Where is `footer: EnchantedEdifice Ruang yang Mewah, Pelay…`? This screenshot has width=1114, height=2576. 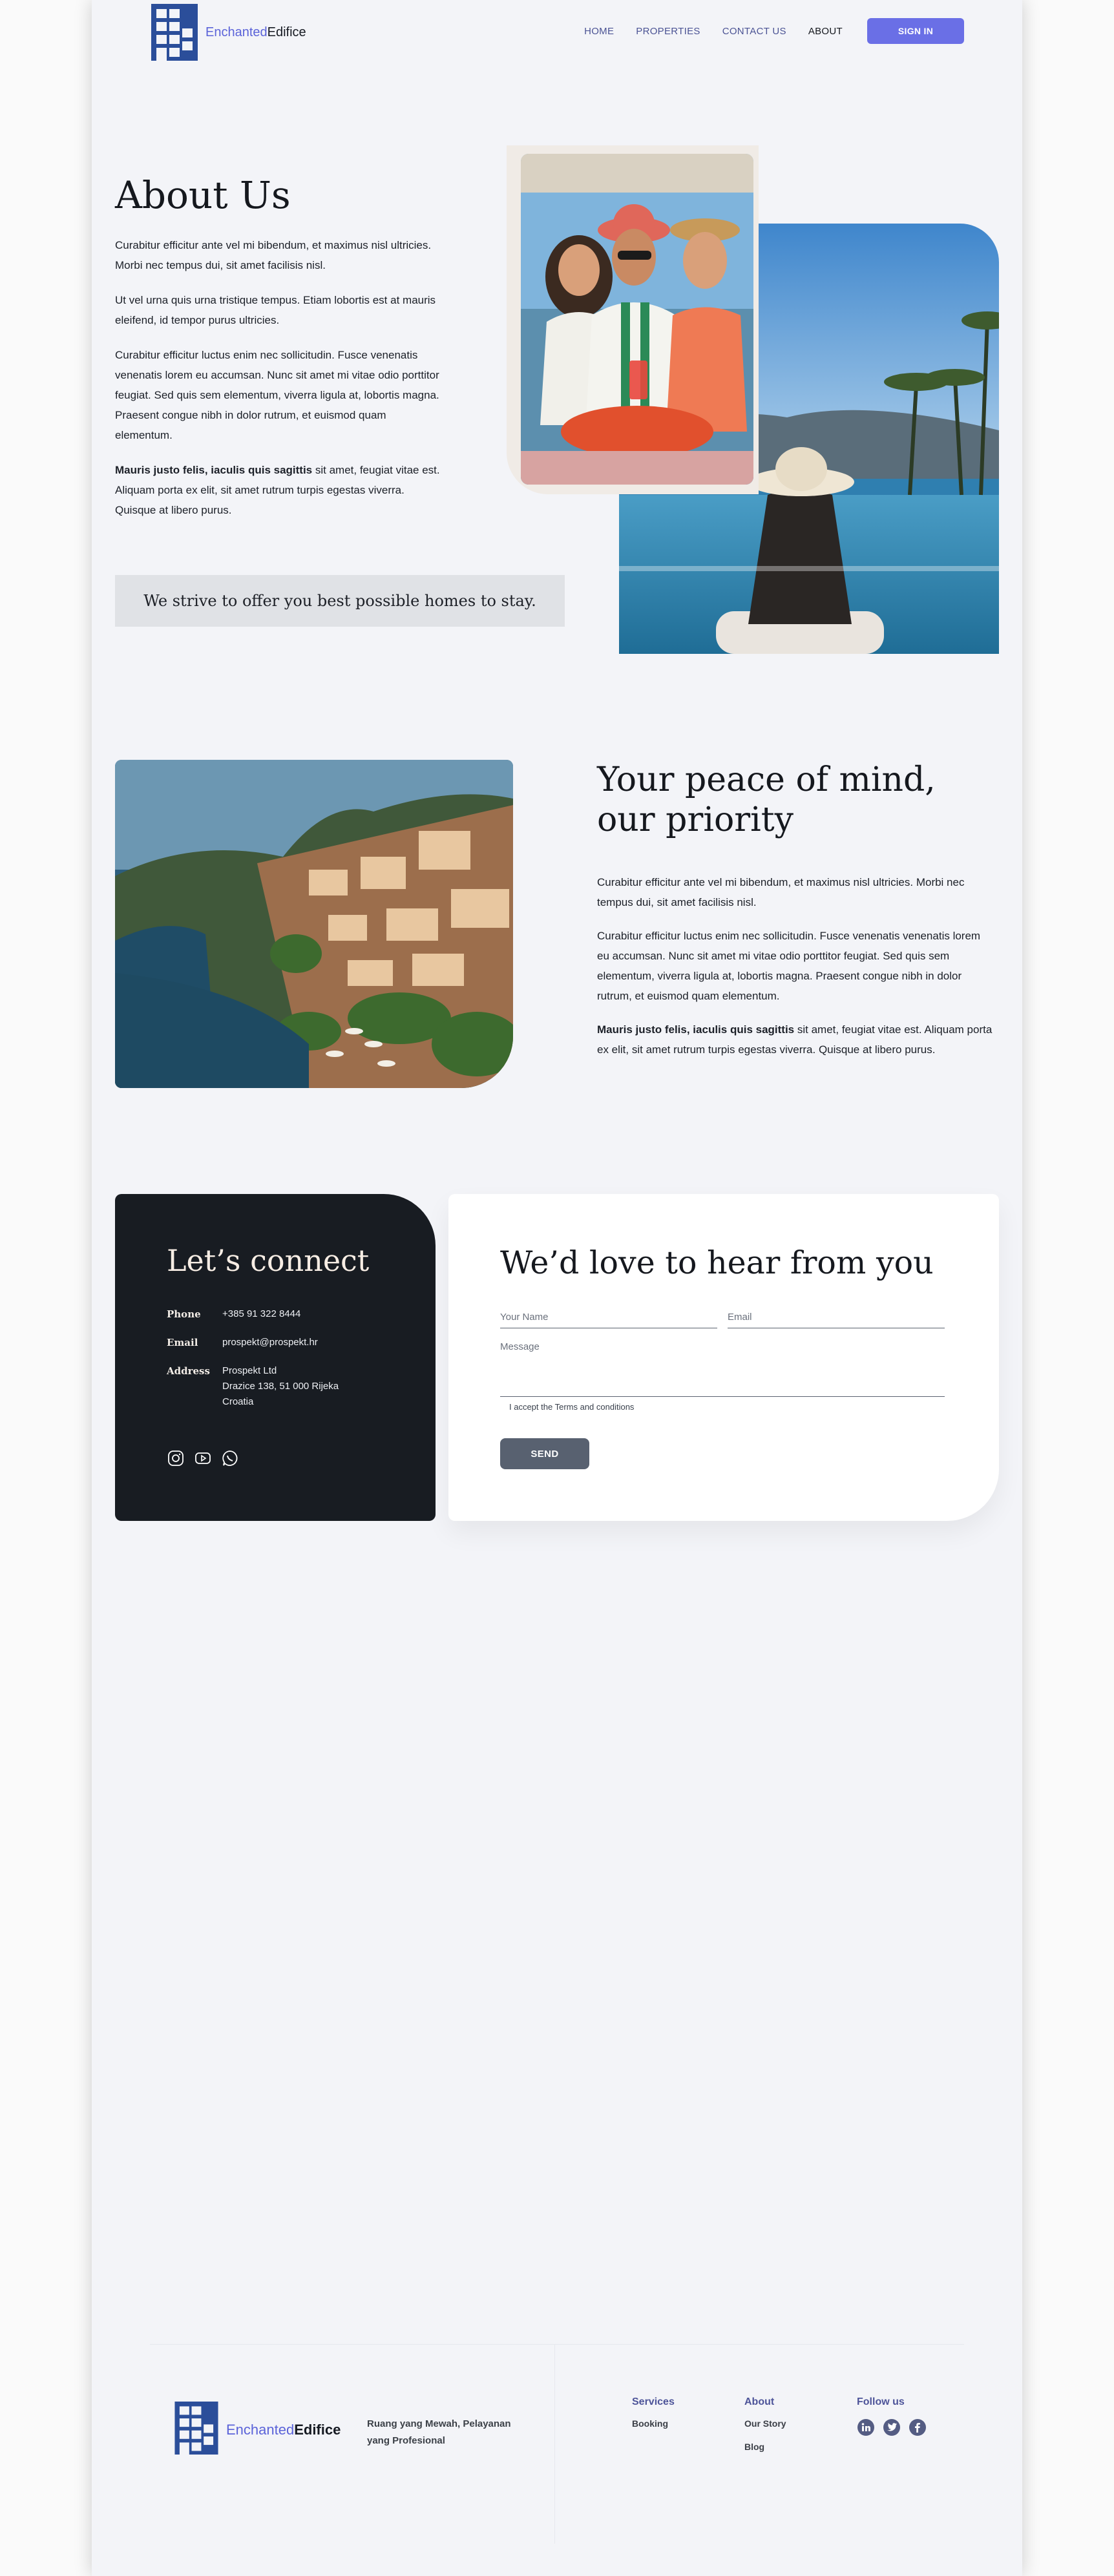
footer: EnchantedEdifice Ruang yang Mewah, Pelay… is located at coordinates (557, 2444).